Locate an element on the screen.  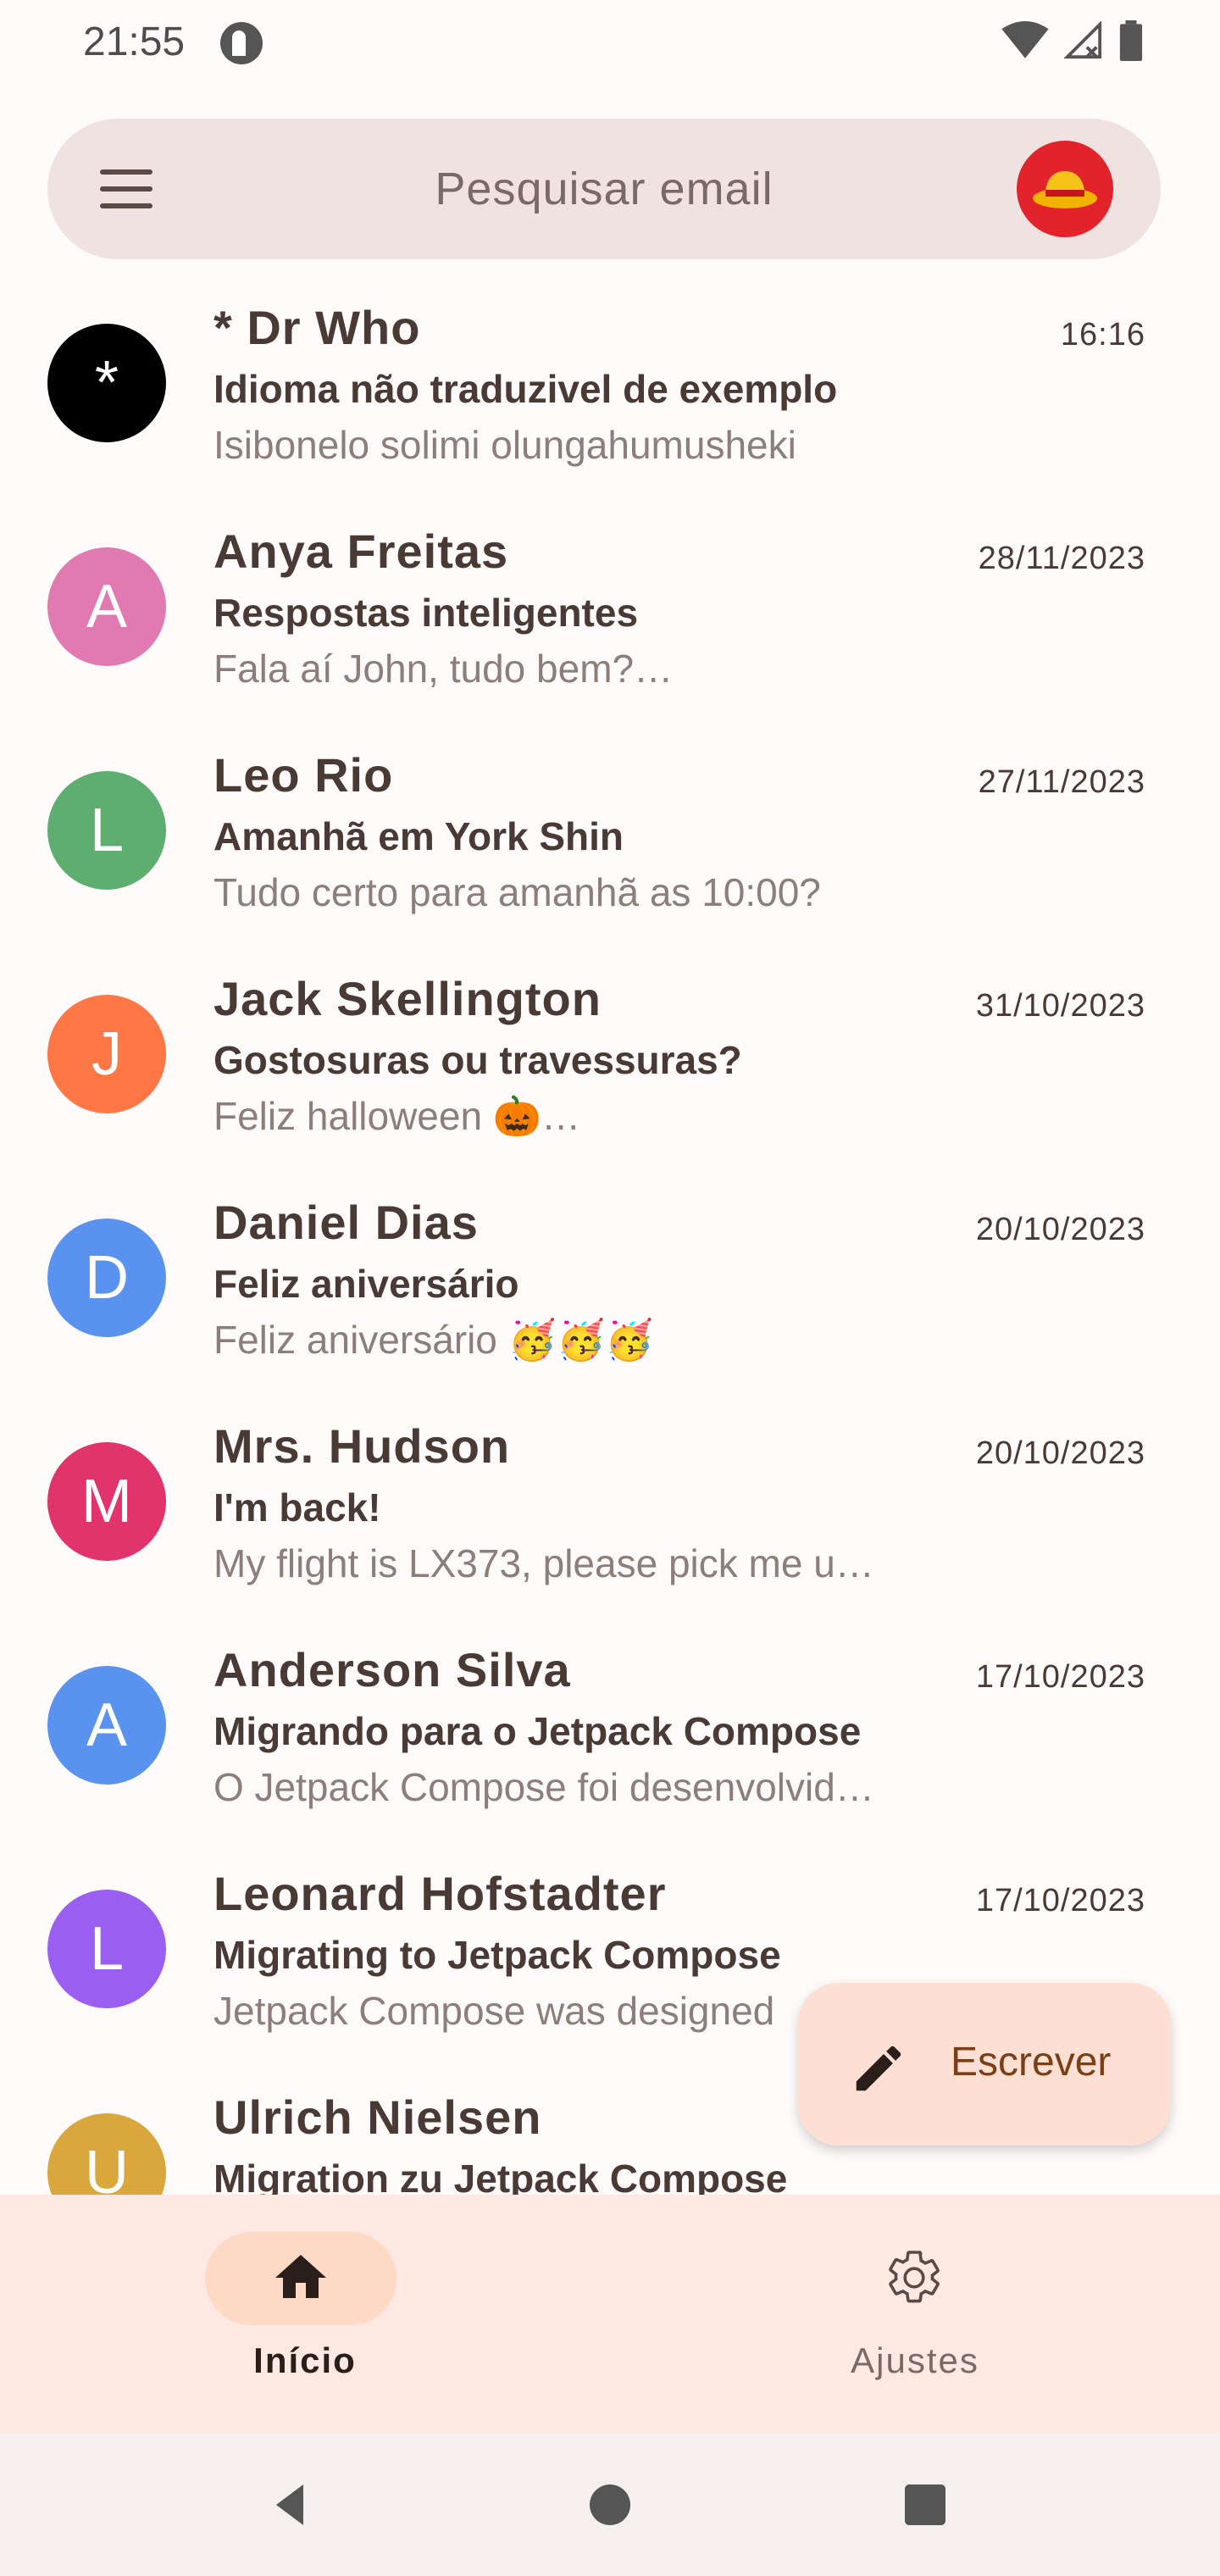
email-preview: Tudo certo para amanhã as 10:00? is located at coordinates (517, 892).